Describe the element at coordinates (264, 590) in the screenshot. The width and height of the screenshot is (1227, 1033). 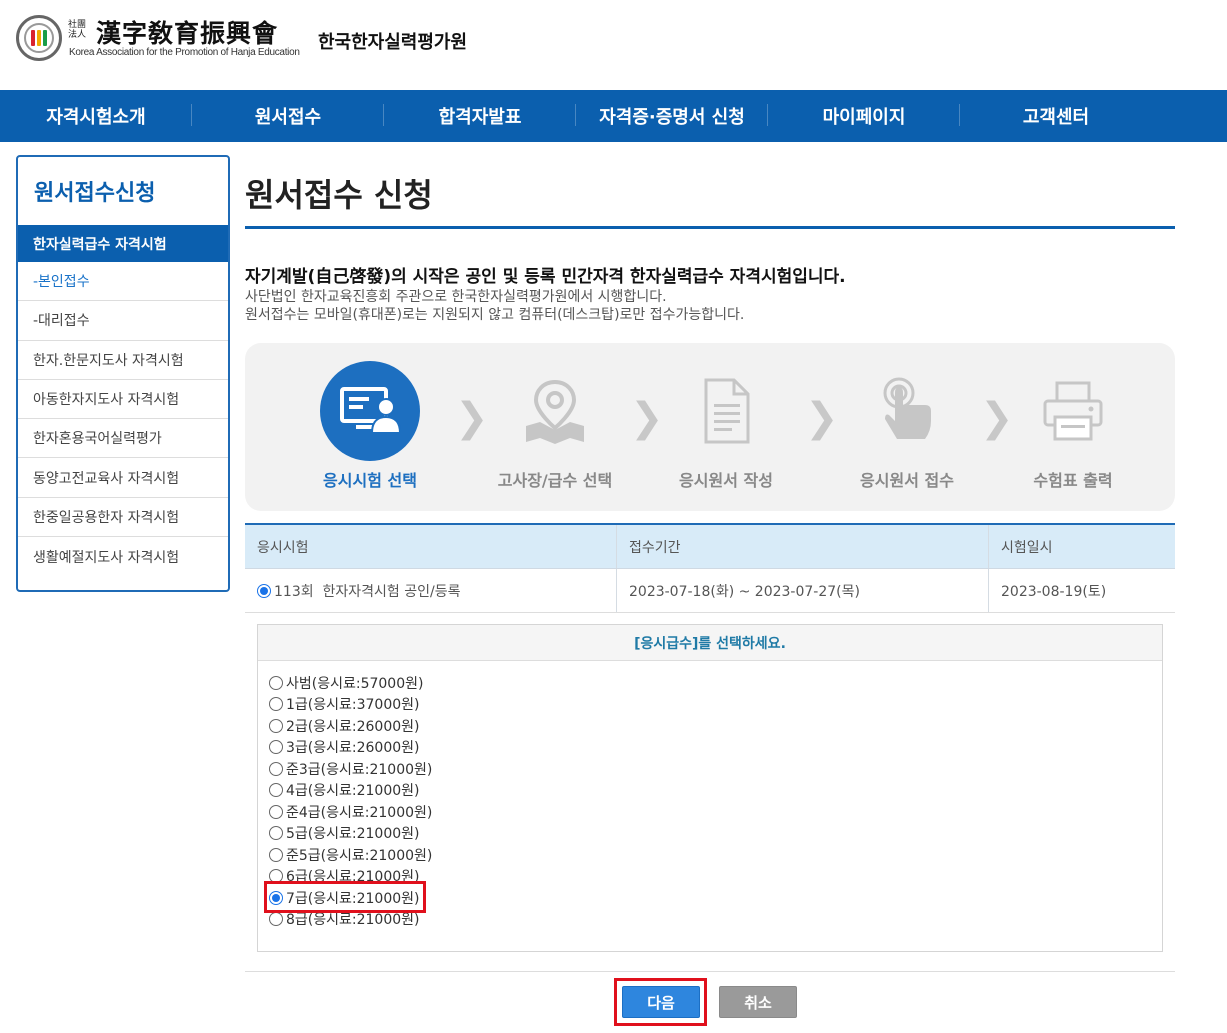
I see `exam-radio` at that location.